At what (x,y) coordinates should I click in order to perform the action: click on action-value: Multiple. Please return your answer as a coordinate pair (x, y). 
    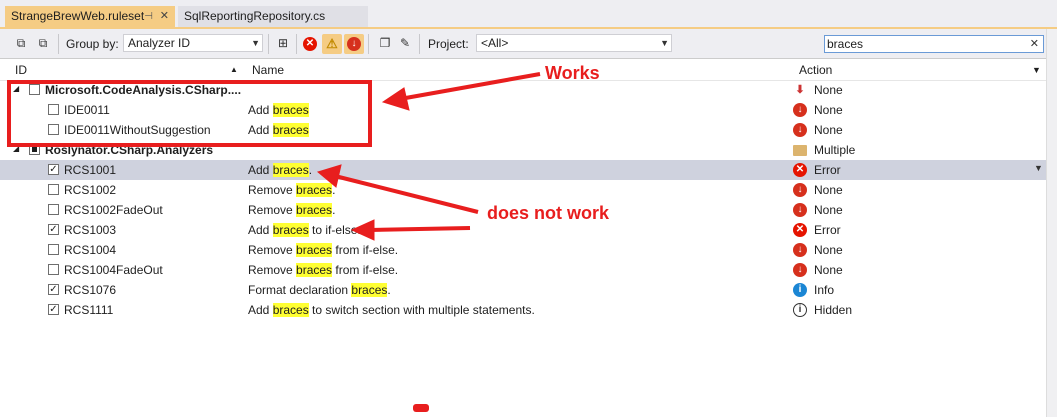
    Looking at the image, I should click on (834, 150).